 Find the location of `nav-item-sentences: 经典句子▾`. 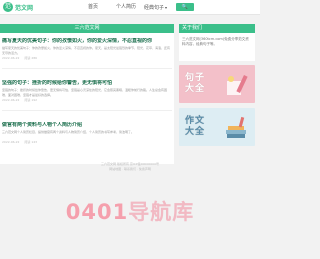

nav-item-sentences: 经典句子▾ is located at coordinates (155, 7).